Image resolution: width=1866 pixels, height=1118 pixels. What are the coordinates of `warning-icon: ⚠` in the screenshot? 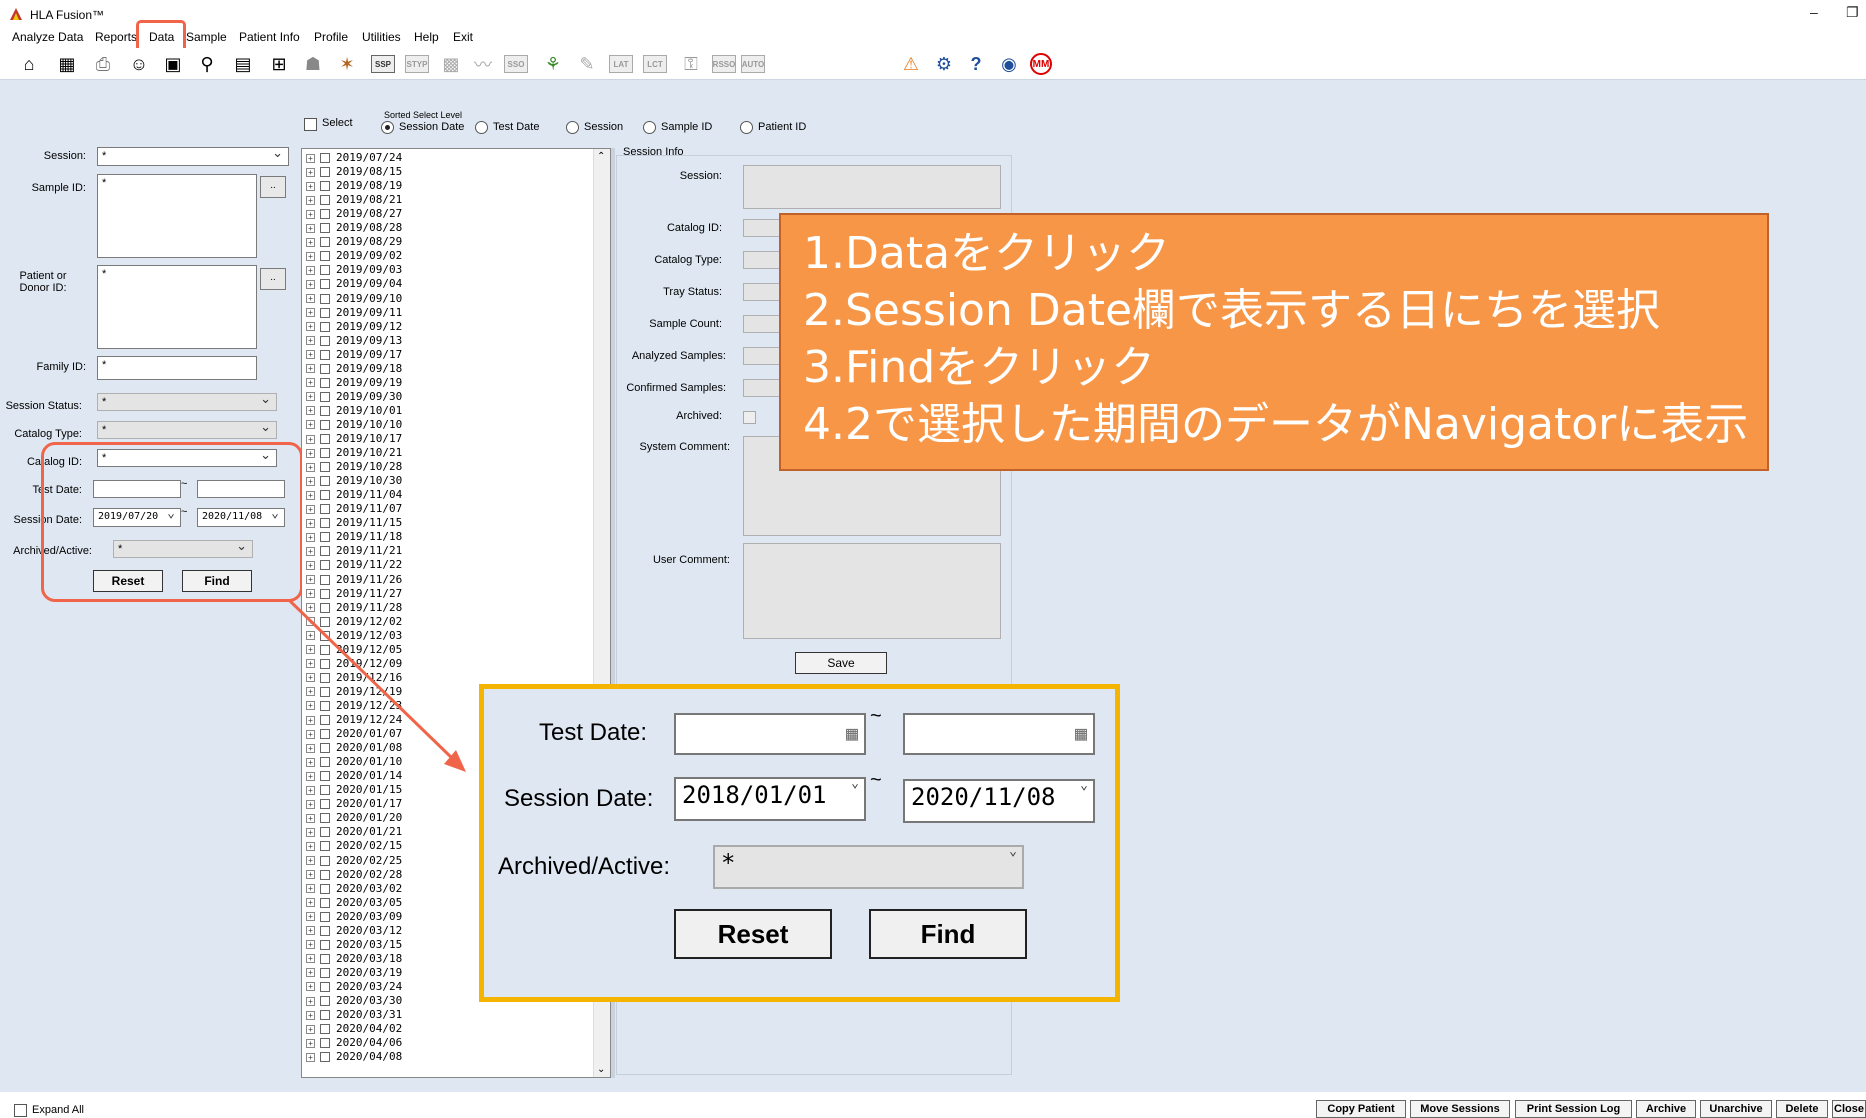 It's located at (911, 64).